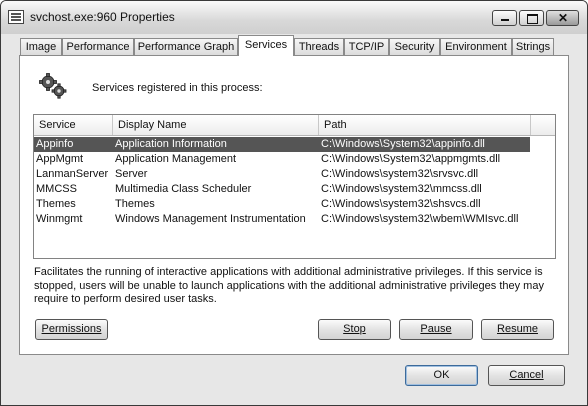  What do you see at coordinates (16, 17) in the screenshot?
I see `window-app-icon` at bounding box center [16, 17].